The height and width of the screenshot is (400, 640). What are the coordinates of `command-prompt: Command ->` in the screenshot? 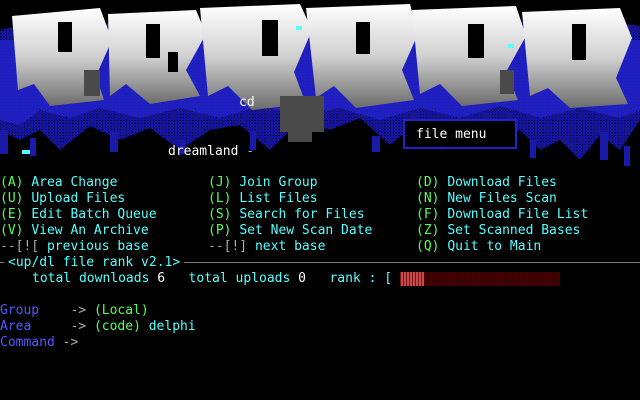 It's located at (39, 343).